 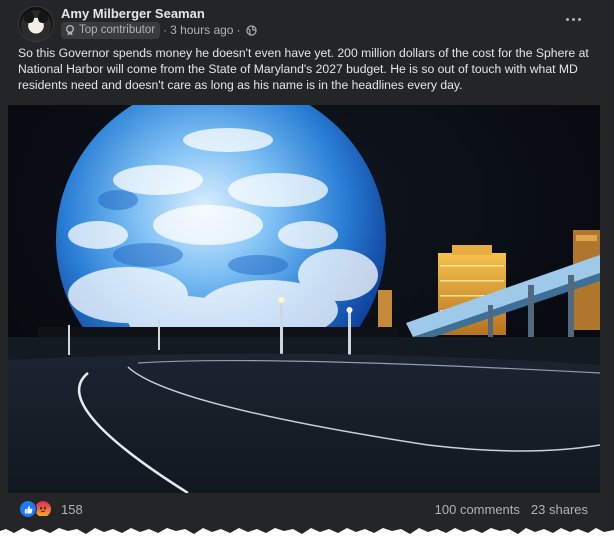 What do you see at coordinates (72, 509) in the screenshot?
I see `reaction-count: 158` at bounding box center [72, 509].